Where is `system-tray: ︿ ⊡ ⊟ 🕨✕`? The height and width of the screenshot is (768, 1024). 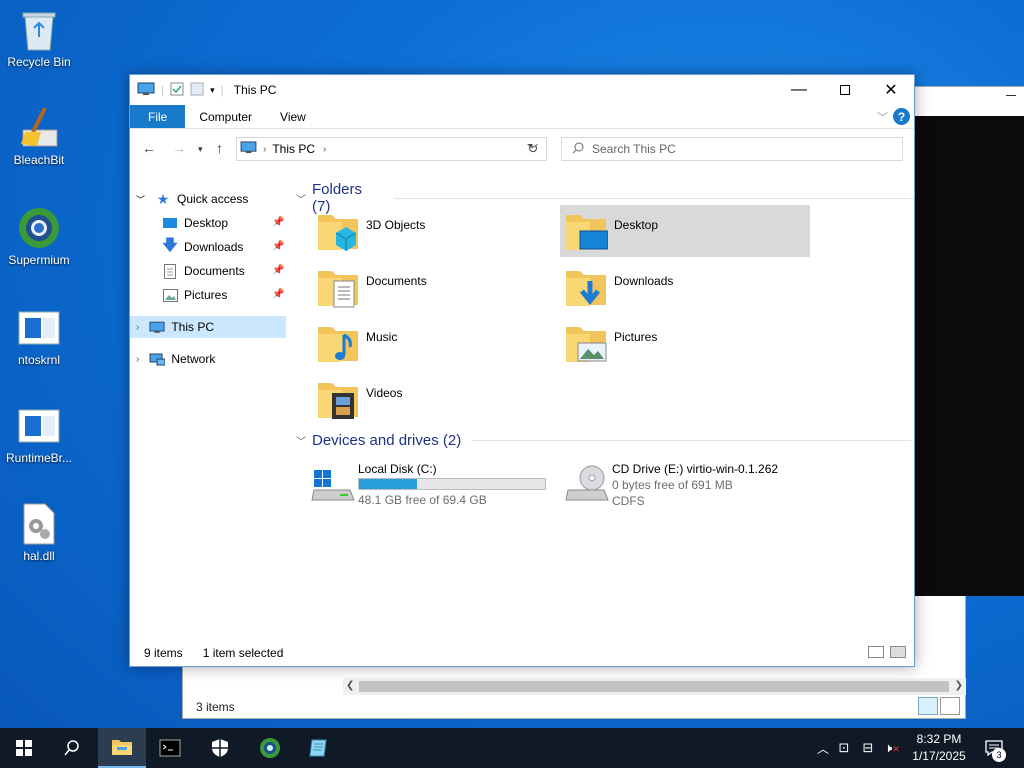 system-tray: ︿ ⊡ ⊟ 🕨✕ is located at coordinates (859, 748).